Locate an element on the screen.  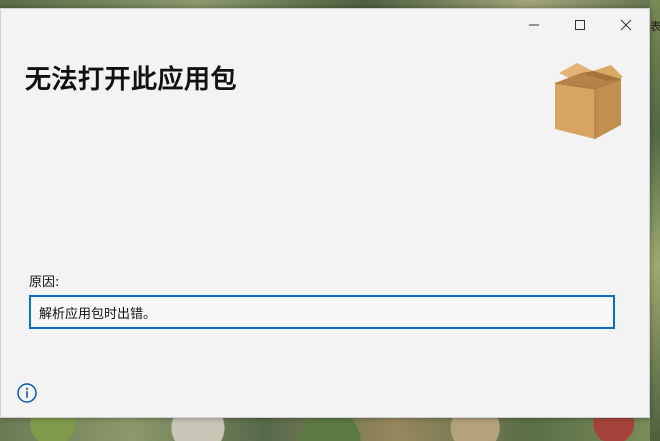
package-box-icon is located at coordinates (588, 101).